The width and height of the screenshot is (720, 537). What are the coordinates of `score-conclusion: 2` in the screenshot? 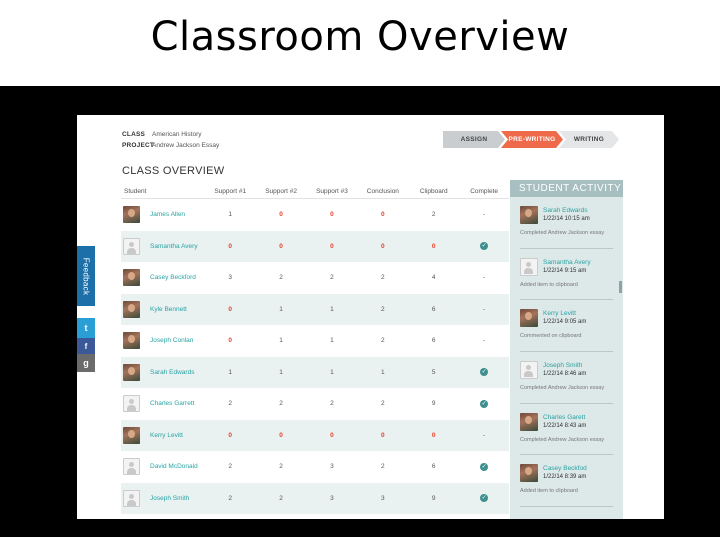 It's located at (383, 278).